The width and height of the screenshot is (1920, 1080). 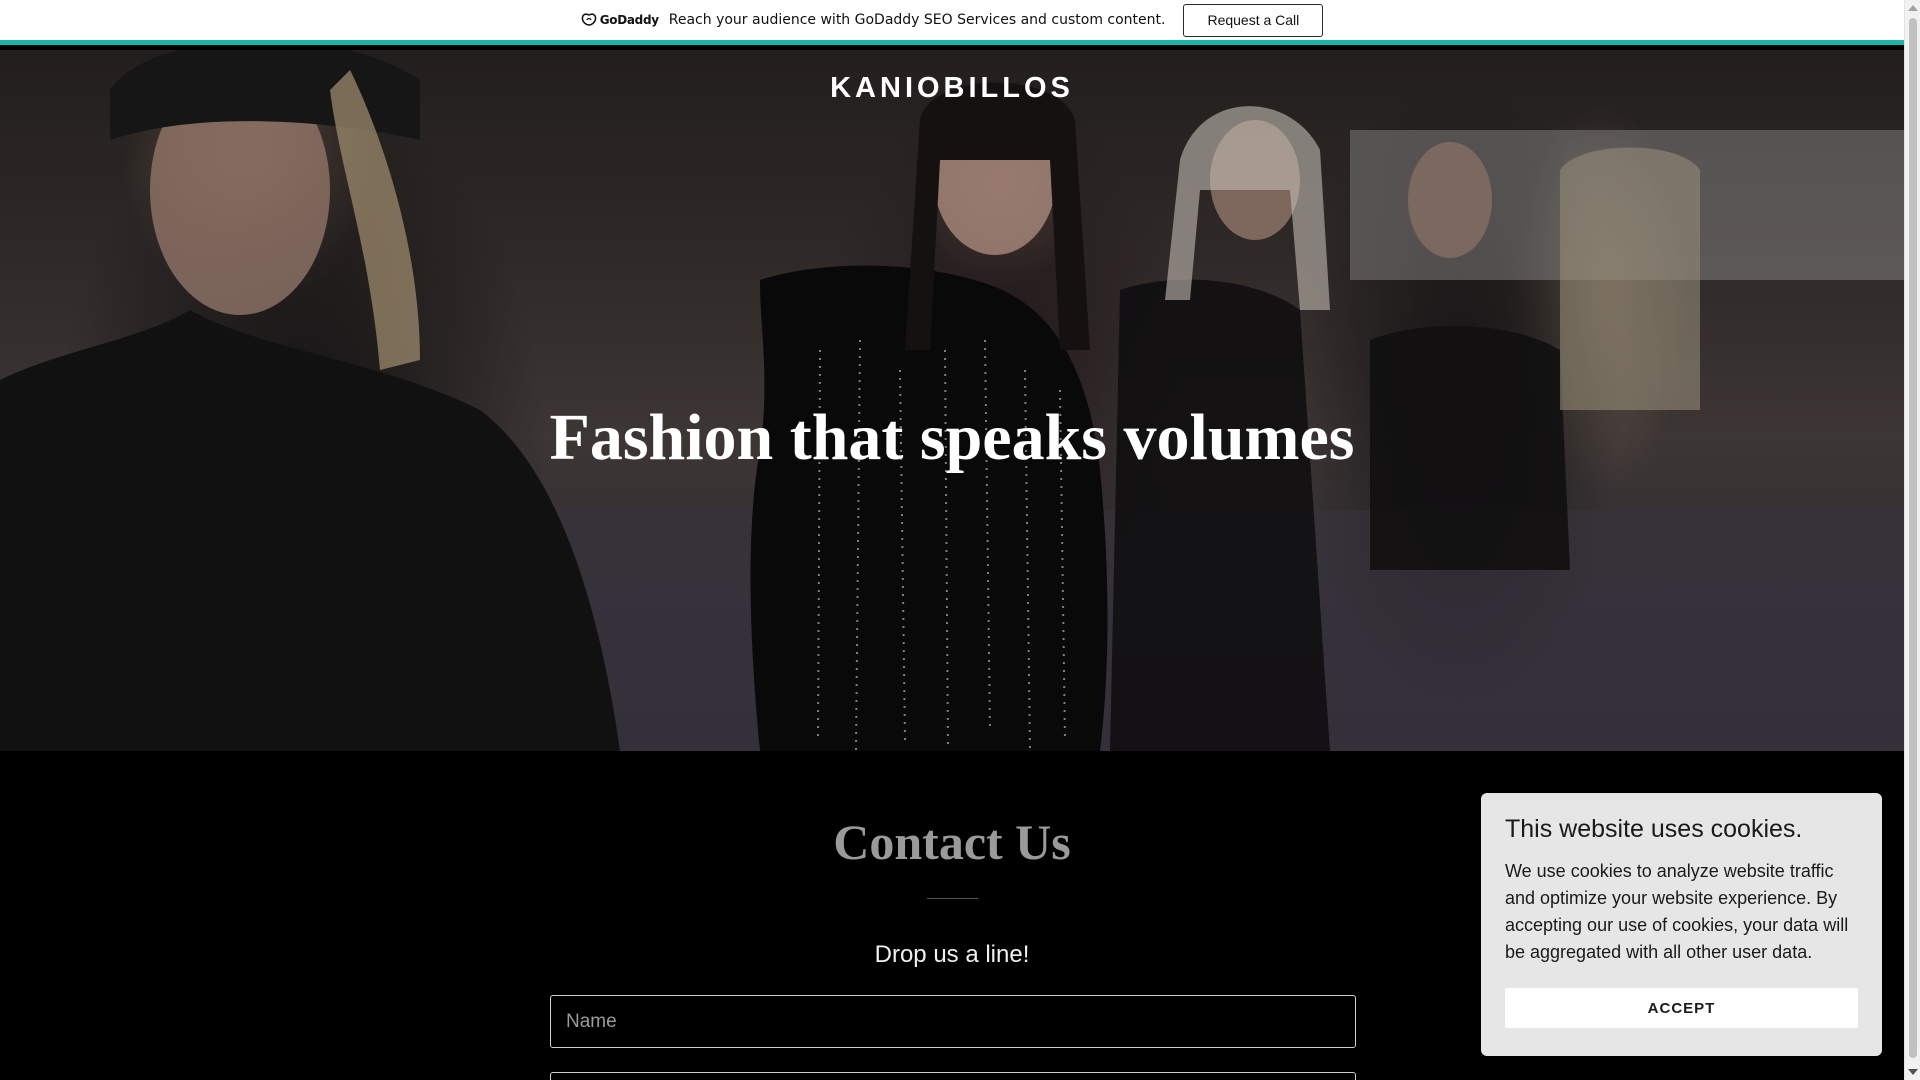 I want to click on godaddy-logo-icon, so click(x=588, y=19).